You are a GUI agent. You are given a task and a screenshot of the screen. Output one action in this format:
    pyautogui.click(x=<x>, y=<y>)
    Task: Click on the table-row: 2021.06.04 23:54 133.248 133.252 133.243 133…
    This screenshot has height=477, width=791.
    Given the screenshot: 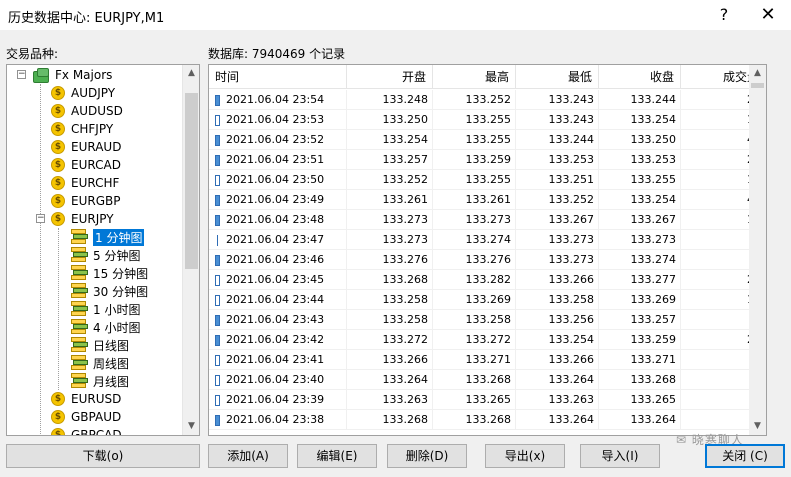 What is the action you would take?
    pyautogui.click(x=487, y=100)
    